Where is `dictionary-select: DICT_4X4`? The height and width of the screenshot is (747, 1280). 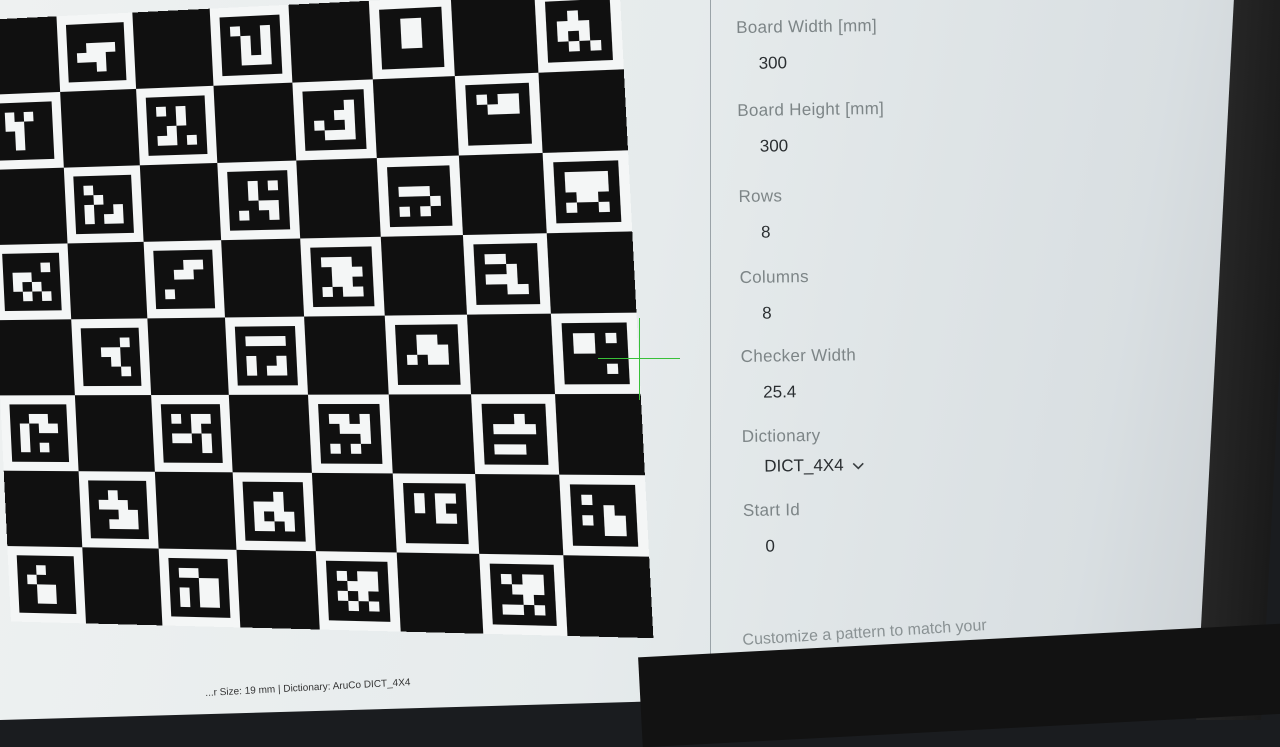 dictionary-select: DICT_4X4 is located at coordinates (815, 465).